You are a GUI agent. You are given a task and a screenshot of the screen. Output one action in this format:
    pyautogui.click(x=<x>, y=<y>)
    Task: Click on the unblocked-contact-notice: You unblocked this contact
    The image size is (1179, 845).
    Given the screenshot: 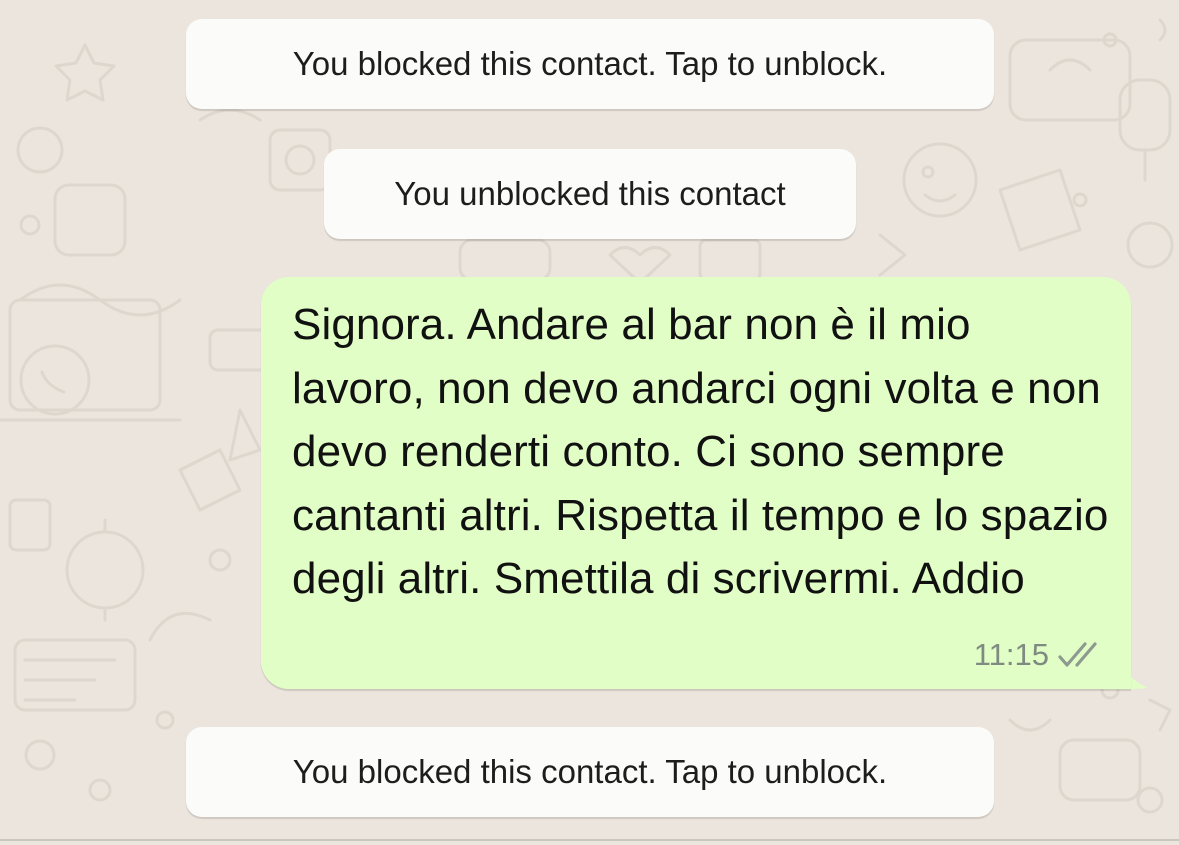 What is the action you would take?
    pyautogui.click(x=590, y=194)
    